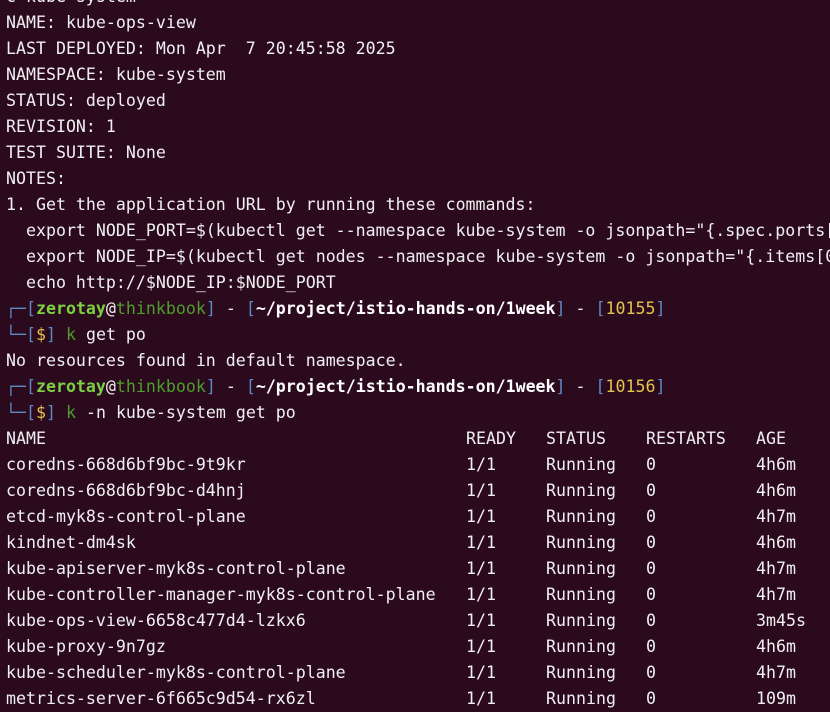 The height and width of the screenshot is (712, 830). I want to click on prompt-command-line: └─[$] k -n kube-system get po, so click(151, 412).